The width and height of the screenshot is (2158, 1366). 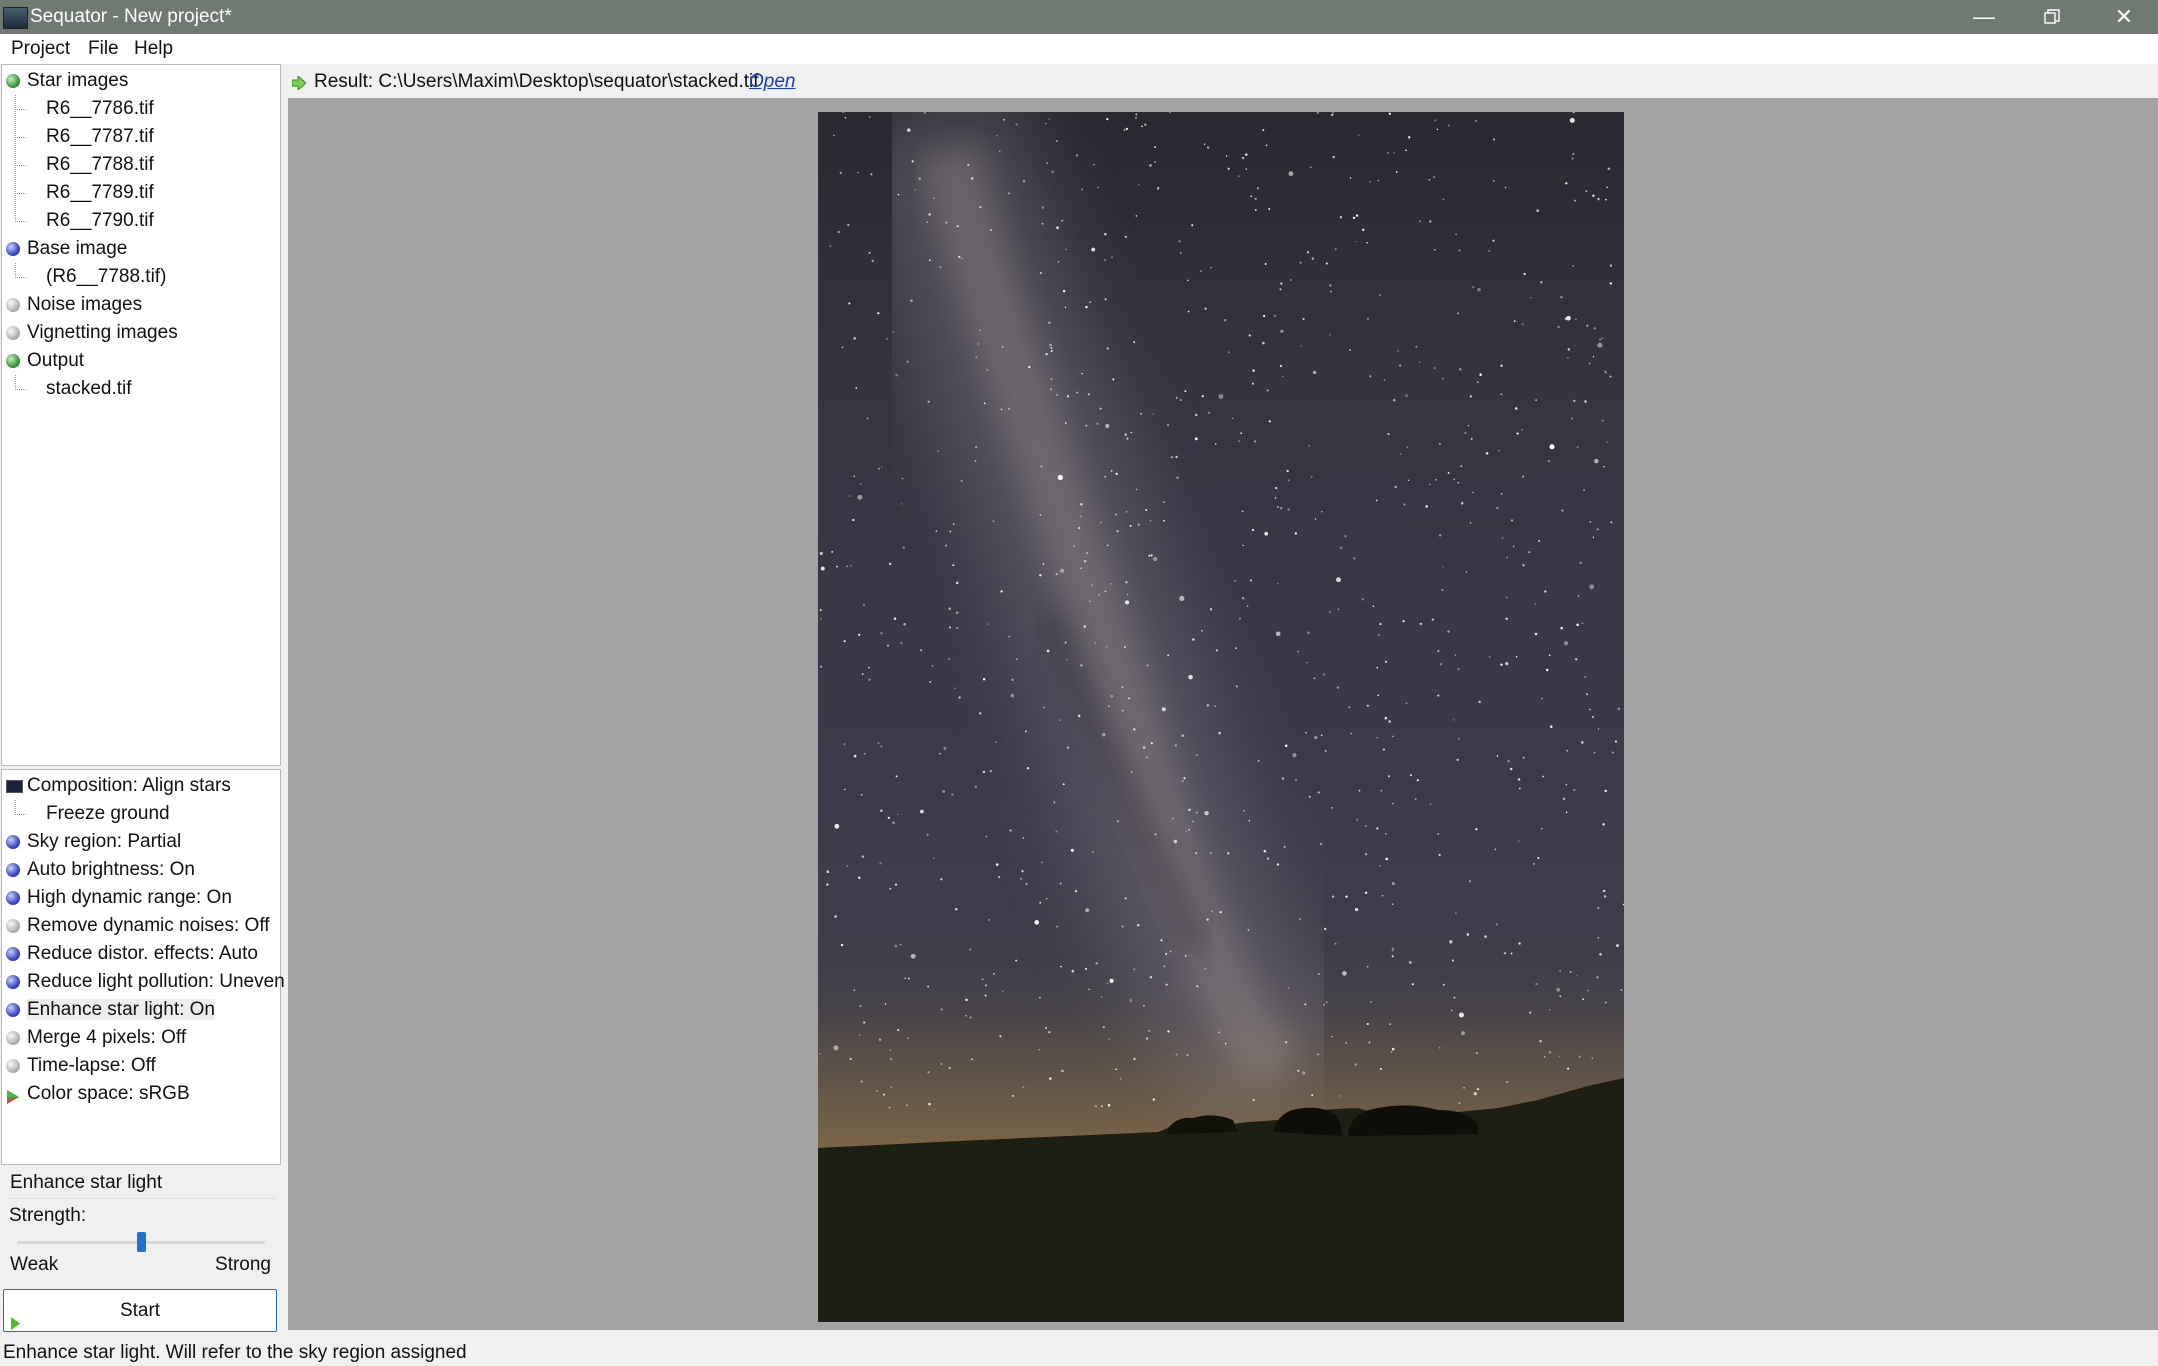 I want to click on setting-auto-brightness: Auto brightness: On, so click(x=100, y=870).